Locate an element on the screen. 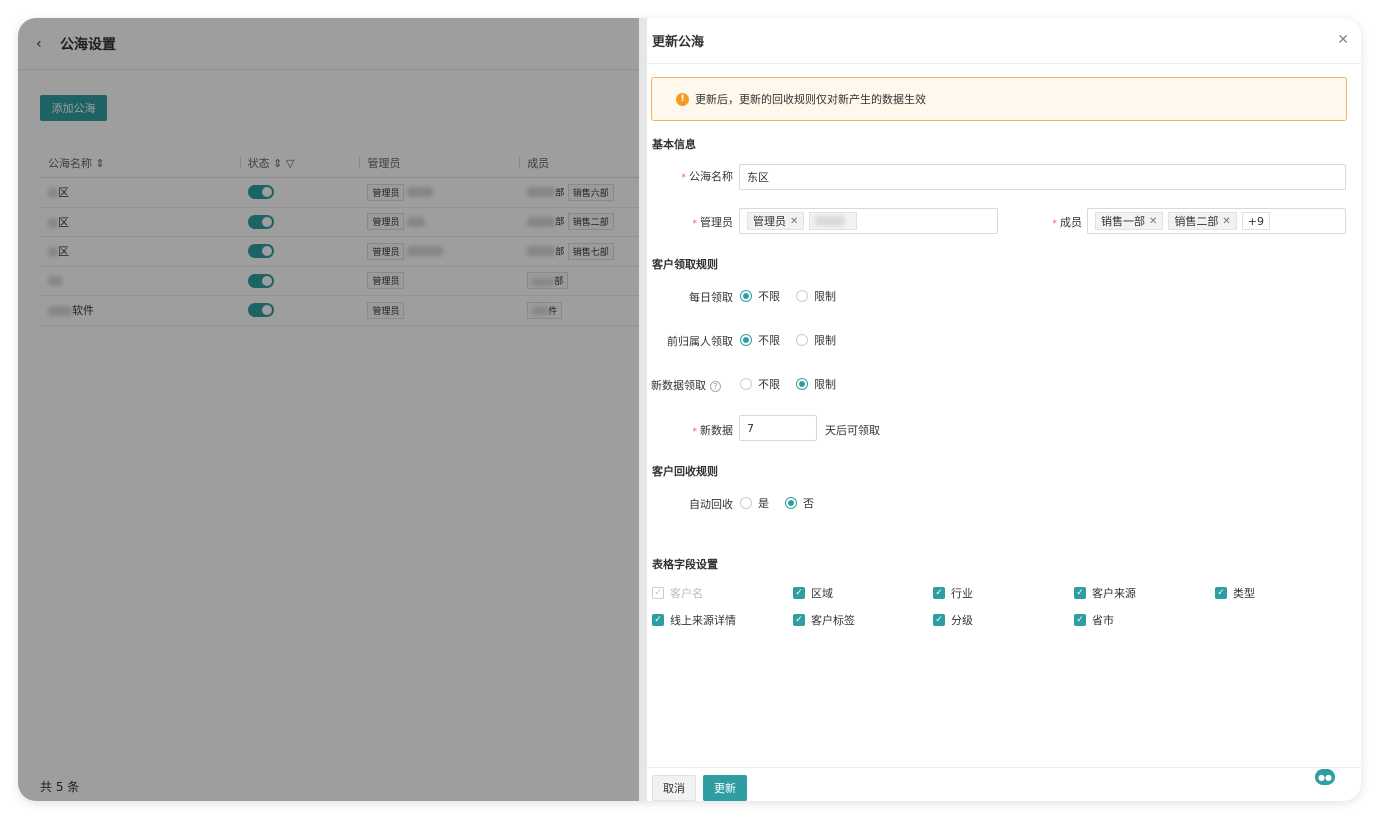  assistant-bot-icon: ●● is located at coordinates (1325, 777).